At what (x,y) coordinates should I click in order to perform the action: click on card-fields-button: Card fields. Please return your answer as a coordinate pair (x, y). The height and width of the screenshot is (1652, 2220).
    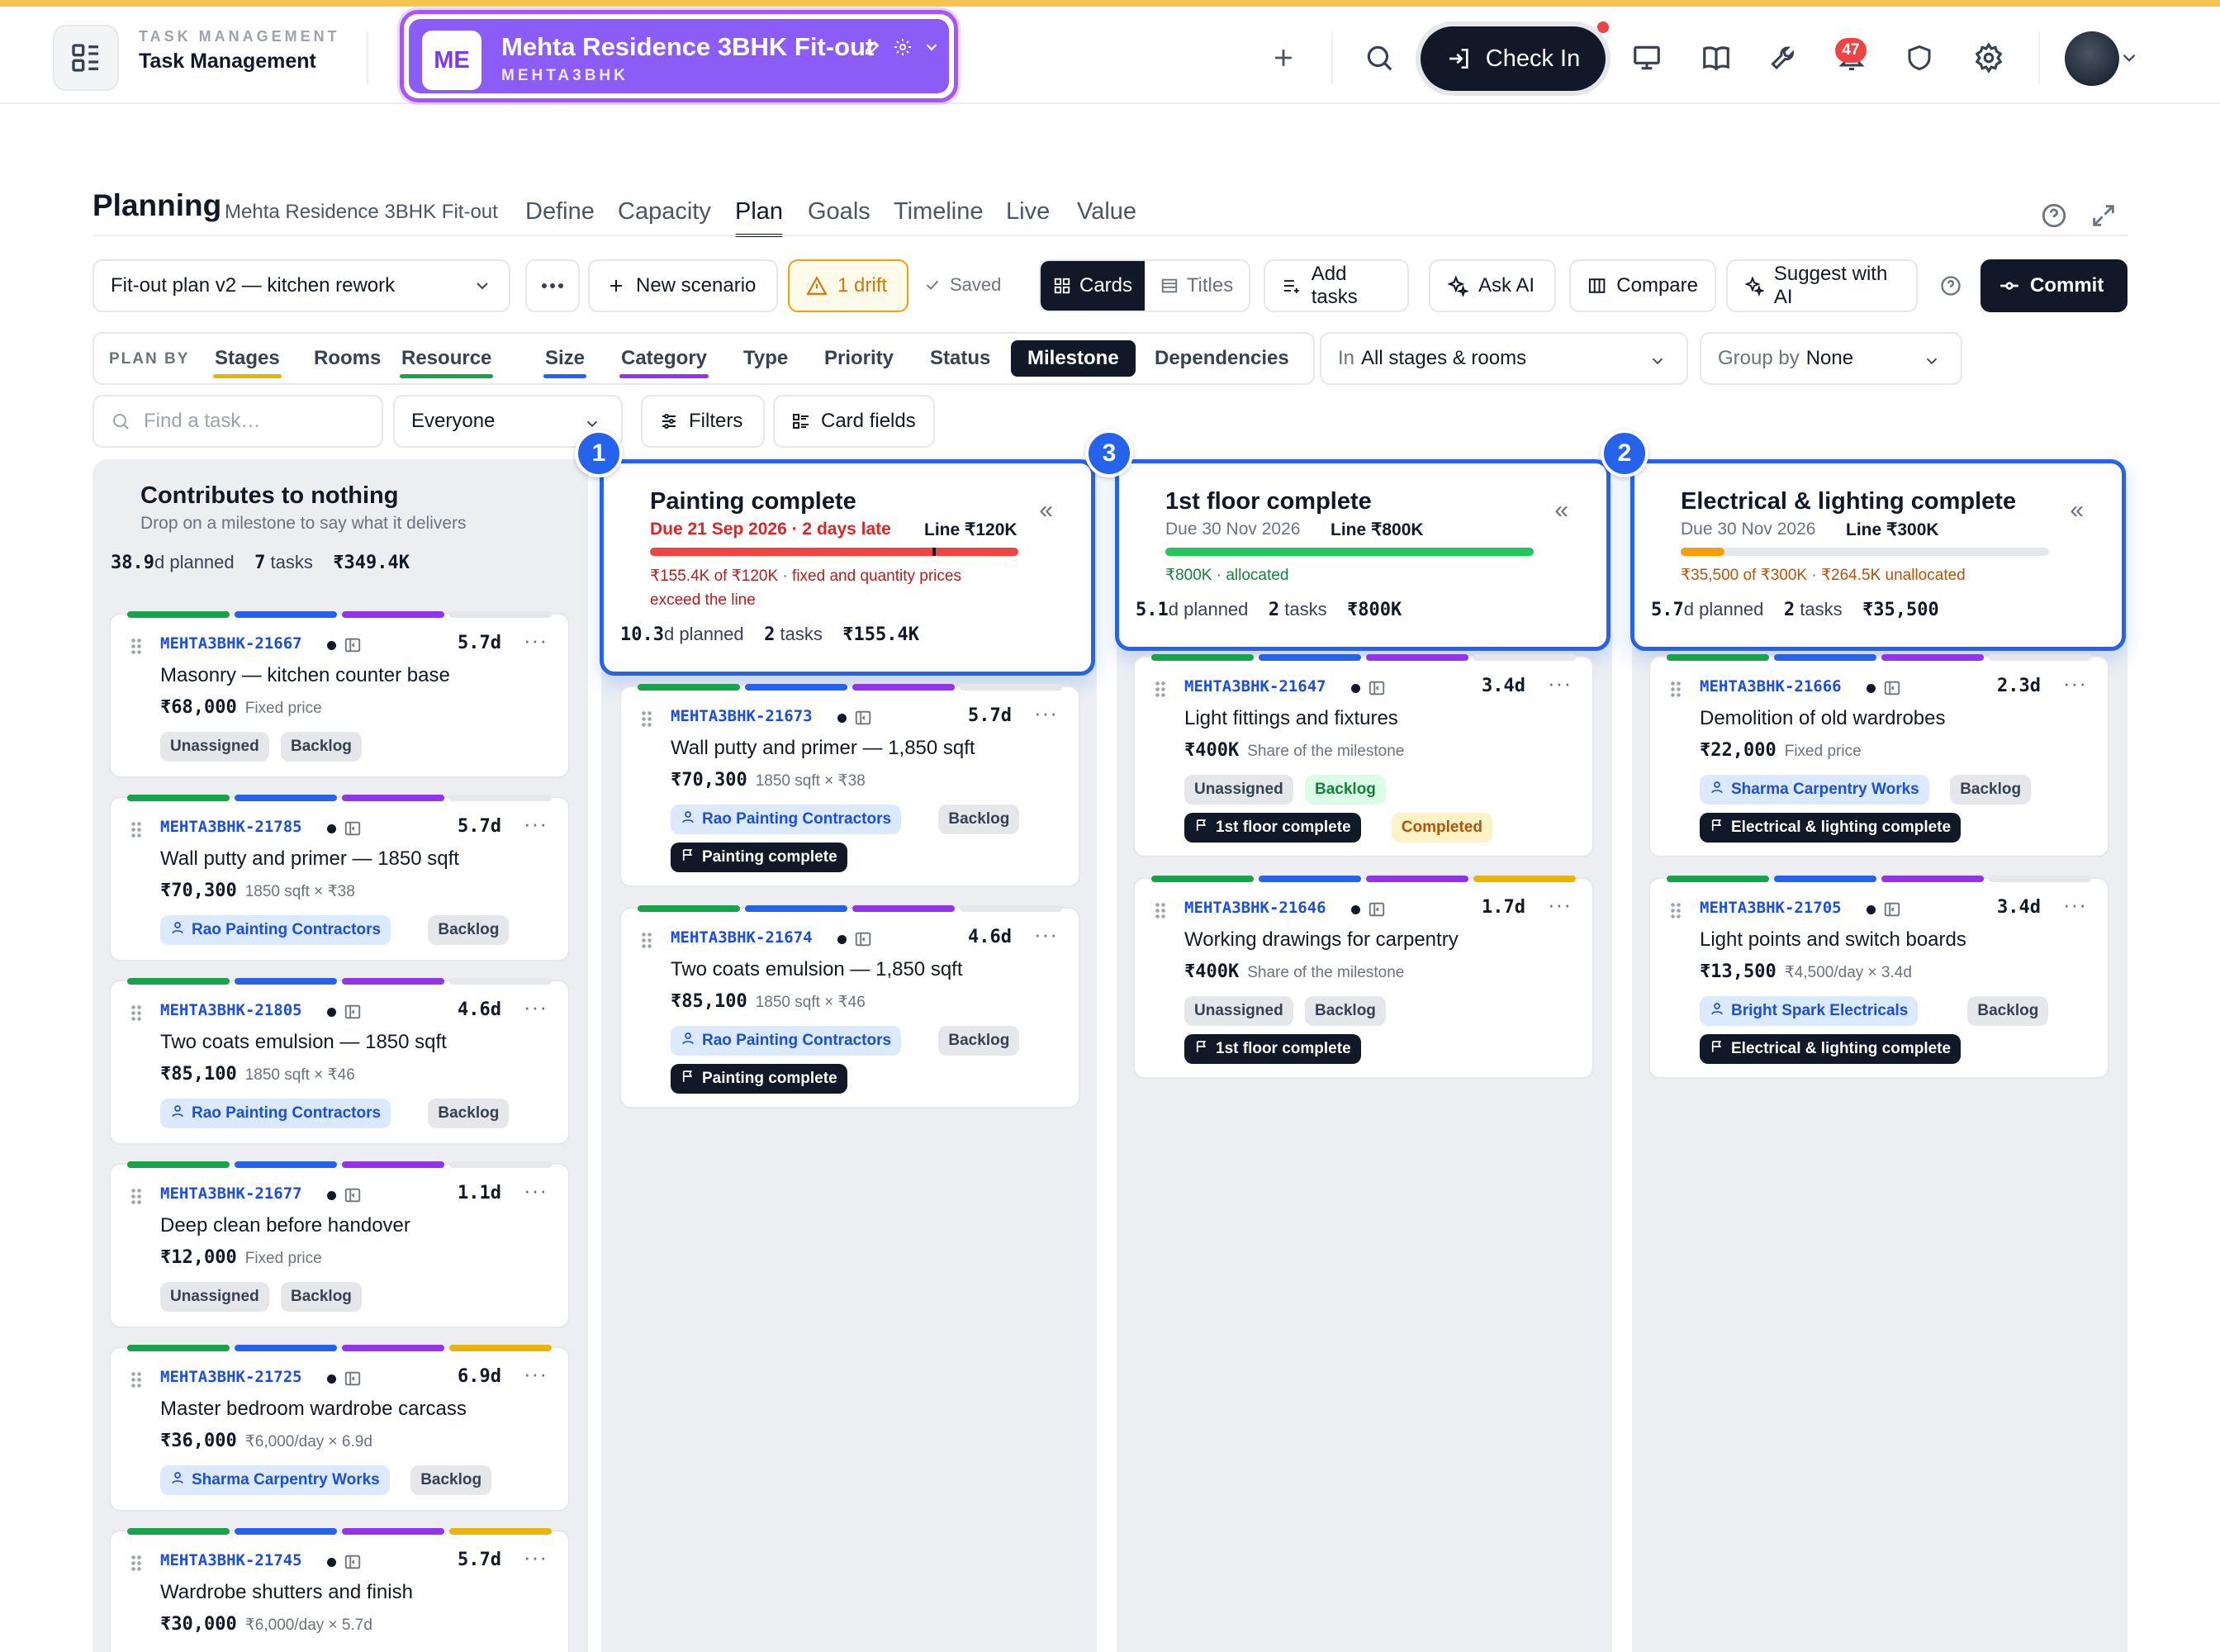
    Looking at the image, I should click on (854, 421).